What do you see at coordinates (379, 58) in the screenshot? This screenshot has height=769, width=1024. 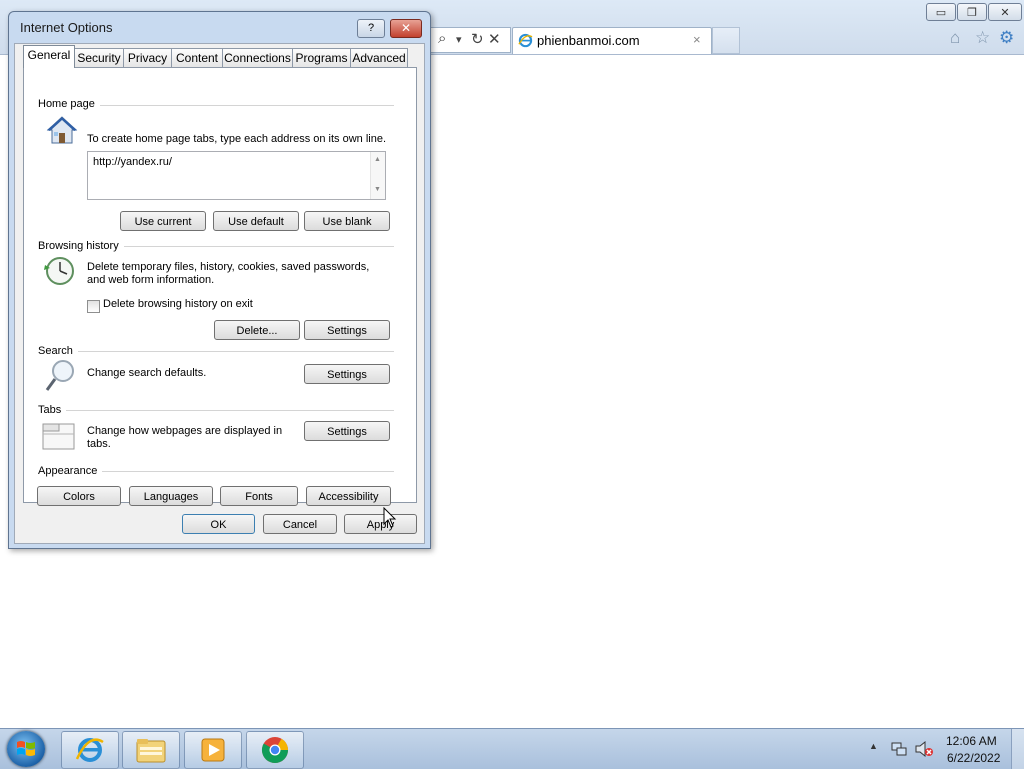 I see `tab-advanced: Advanced` at bounding box center [379, 58].